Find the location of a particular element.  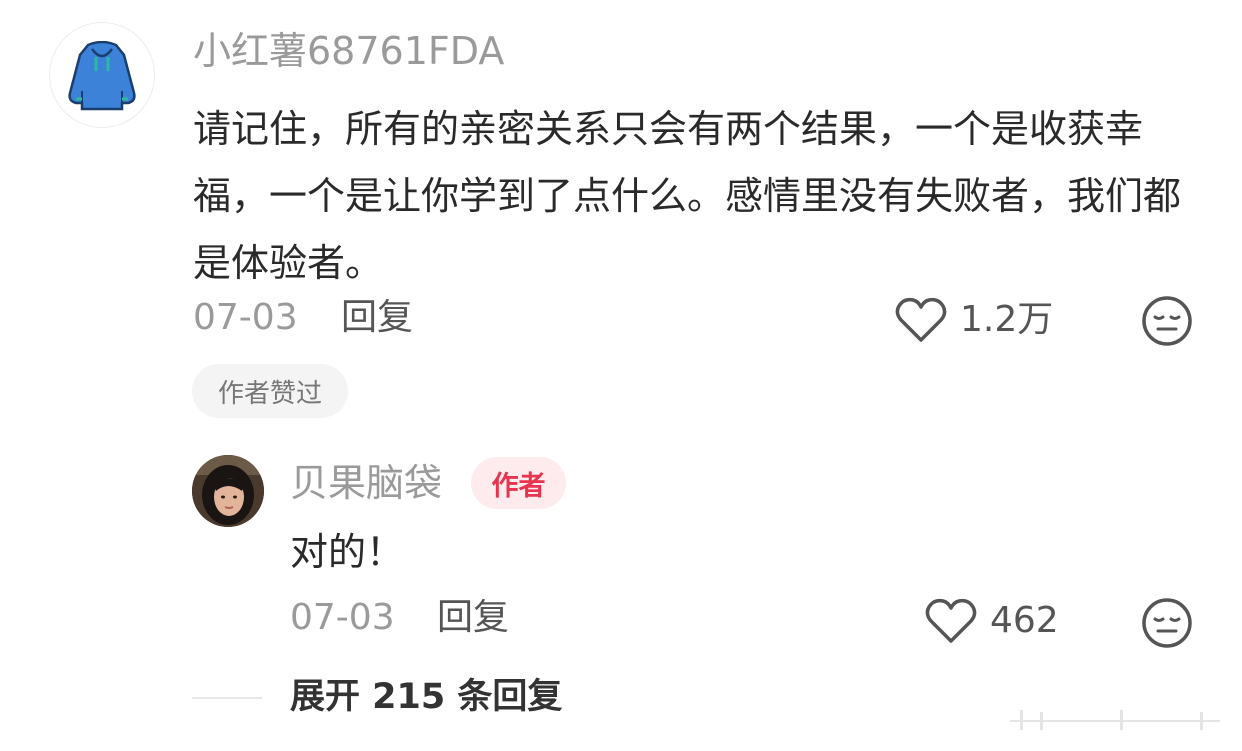

comment-date: 07-03 is located at coordinates (245, 317).